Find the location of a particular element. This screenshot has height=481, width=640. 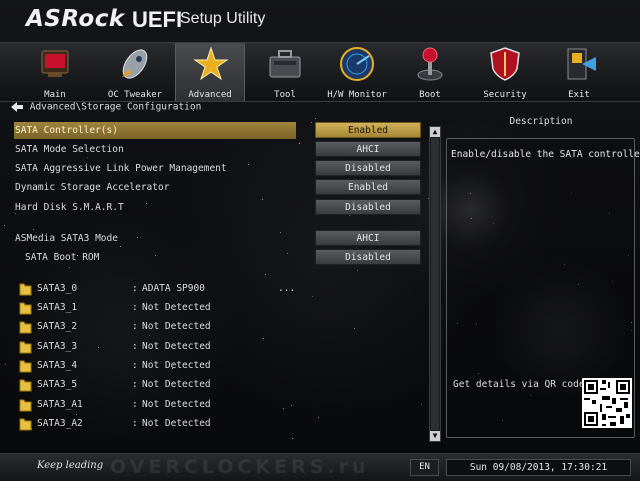

toolbox-icon is located at coordinates (285, 64).